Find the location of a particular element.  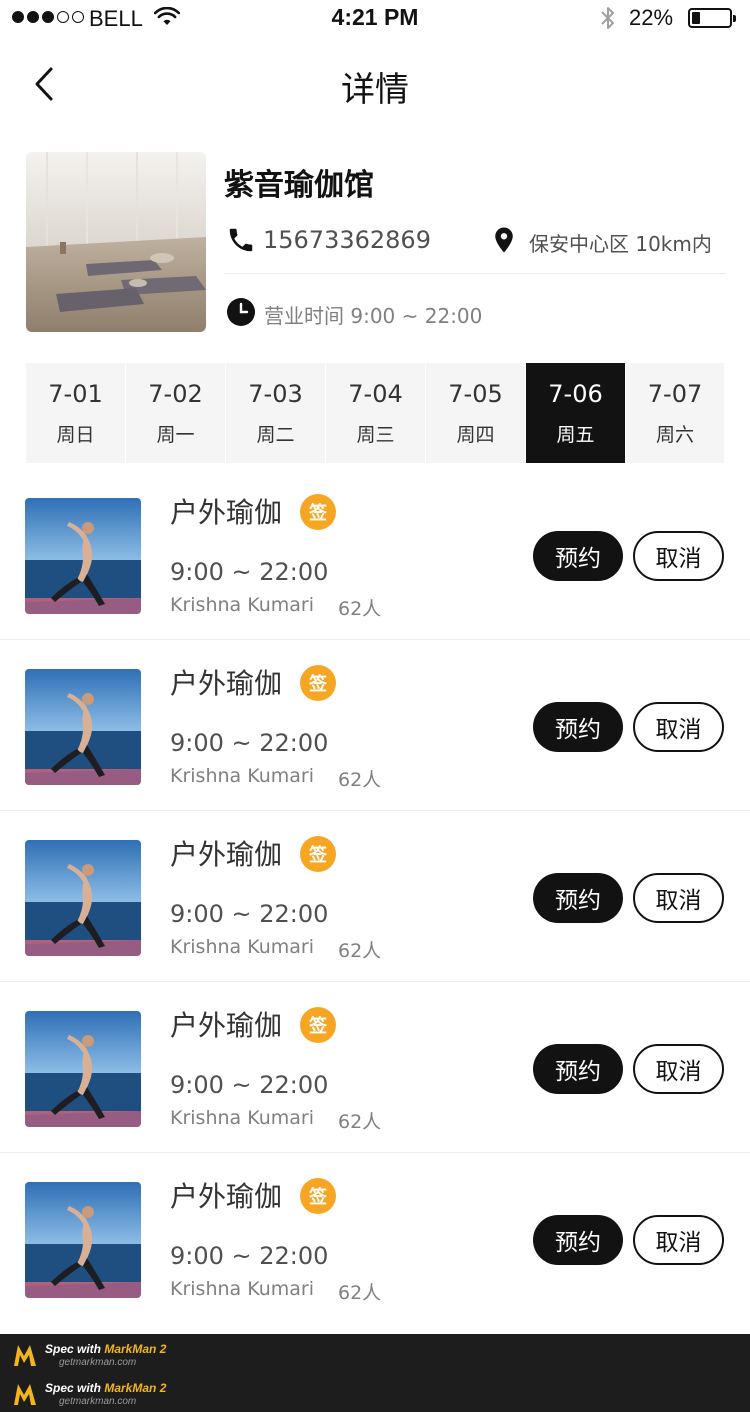

page-title: 详情 is located at coordinates (375, 90).